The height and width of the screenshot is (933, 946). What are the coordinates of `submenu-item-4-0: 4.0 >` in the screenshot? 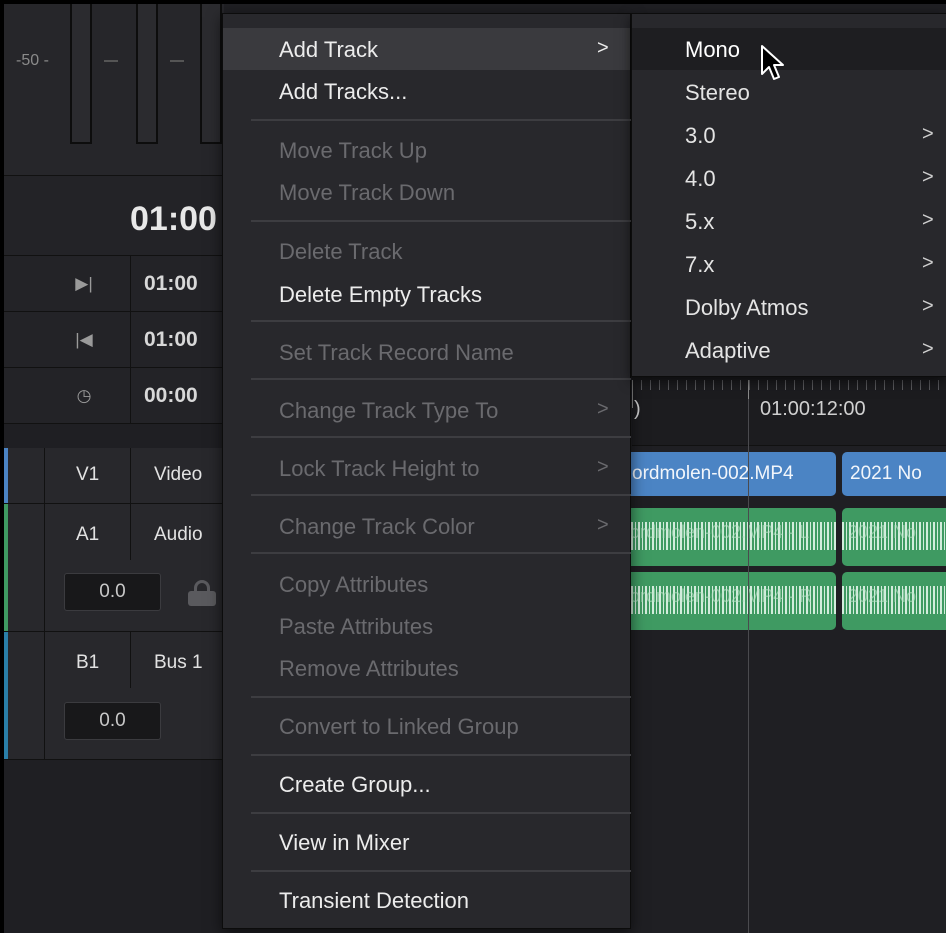 It's located at (789, 178).